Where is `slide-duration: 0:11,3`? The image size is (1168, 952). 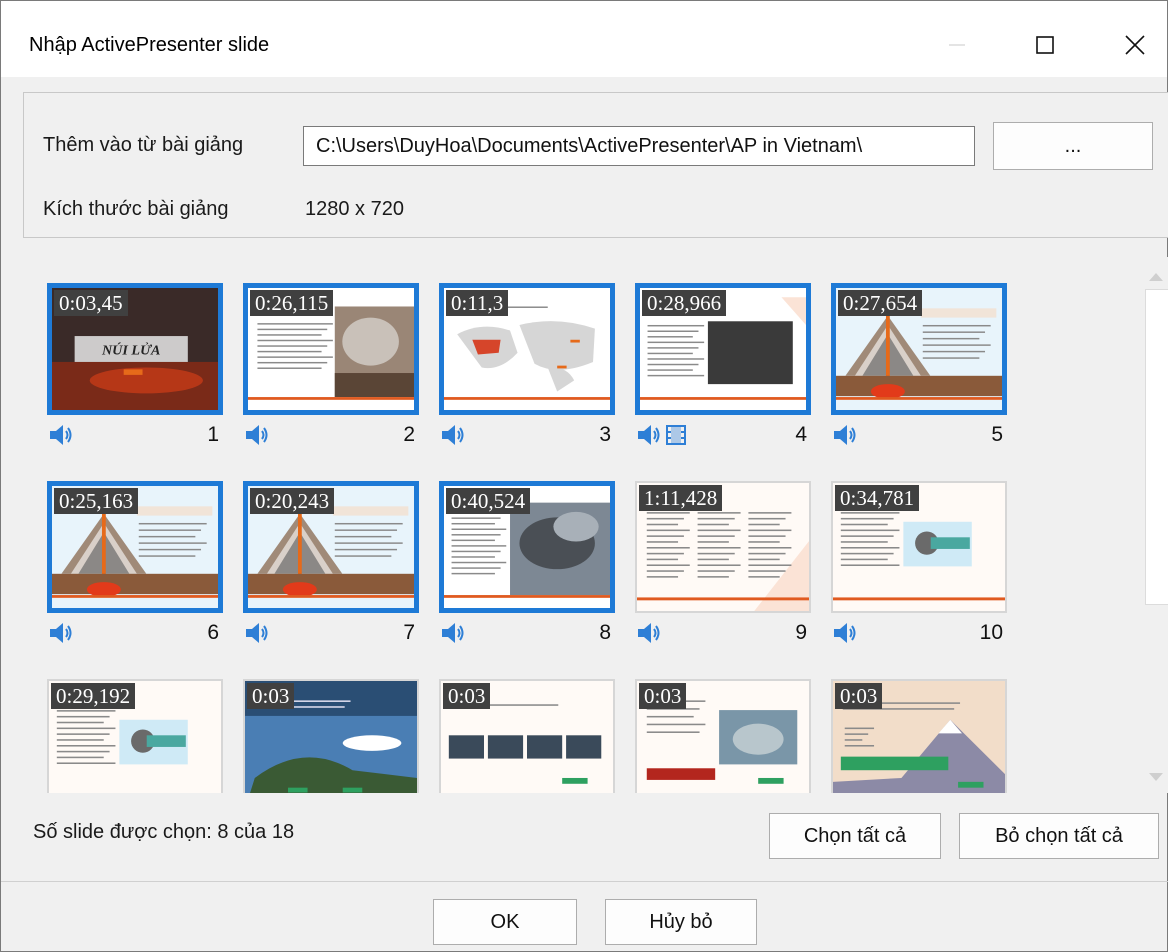
slide-duration: 0:11,3 is located at coordinates (477, 303).